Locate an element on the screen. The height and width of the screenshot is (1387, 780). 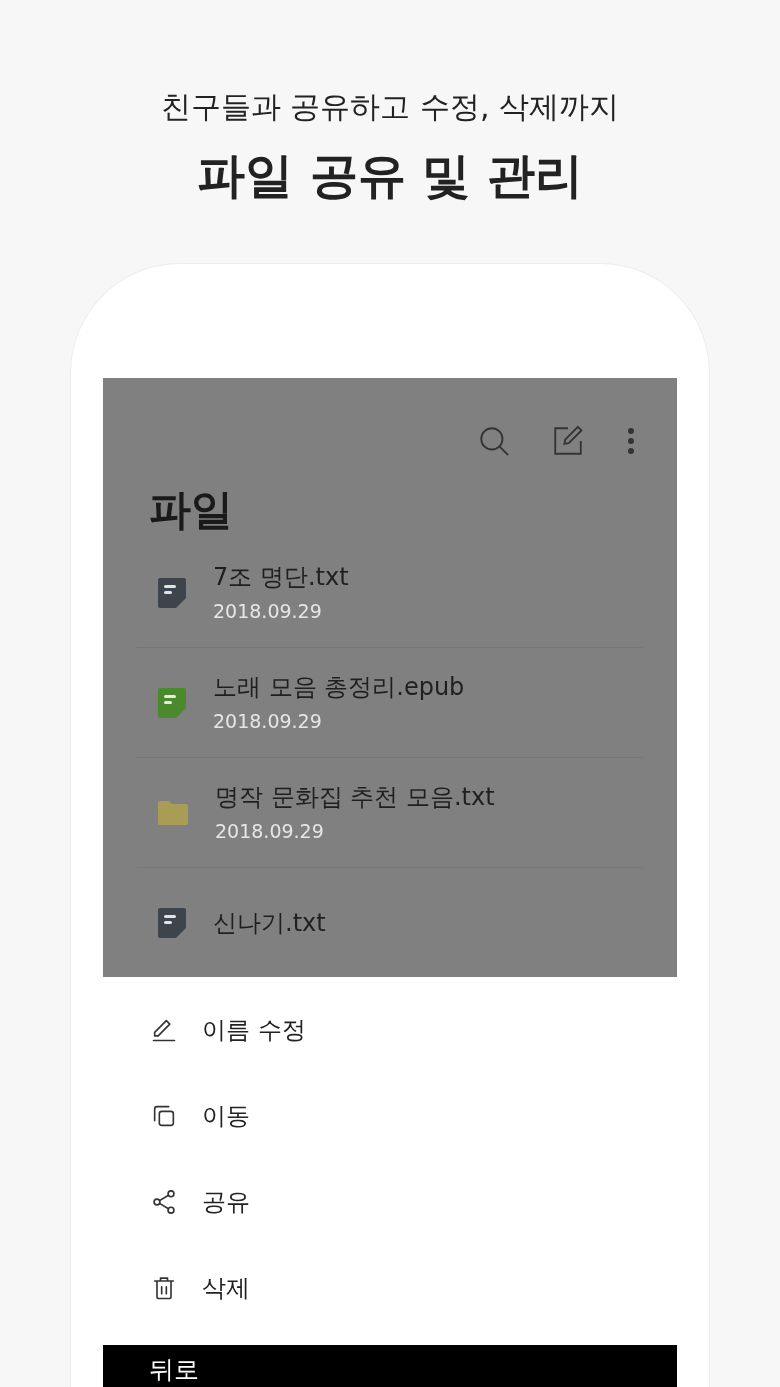
file-name: 신나기.txt is located at coordinates (269, 922).